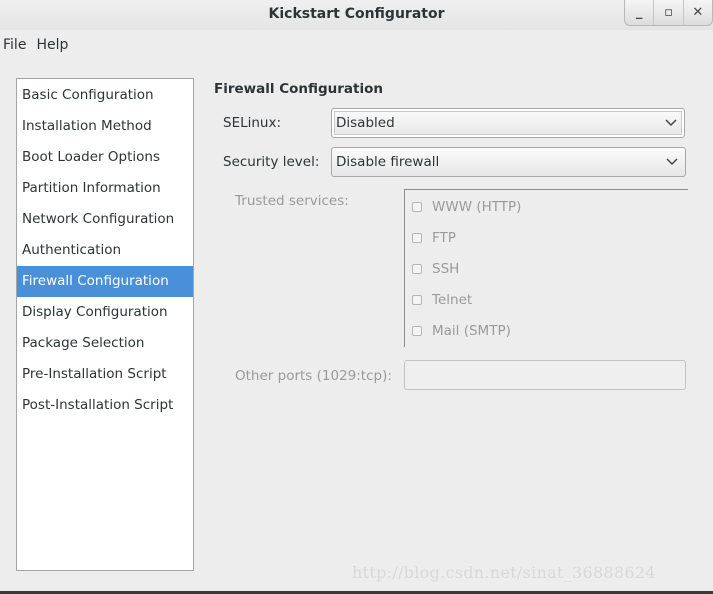  What do you see at coordinates (365, 123) in the screenshot?
I see `selinux-select-value: Disabled` at bounding box center [365, 123].